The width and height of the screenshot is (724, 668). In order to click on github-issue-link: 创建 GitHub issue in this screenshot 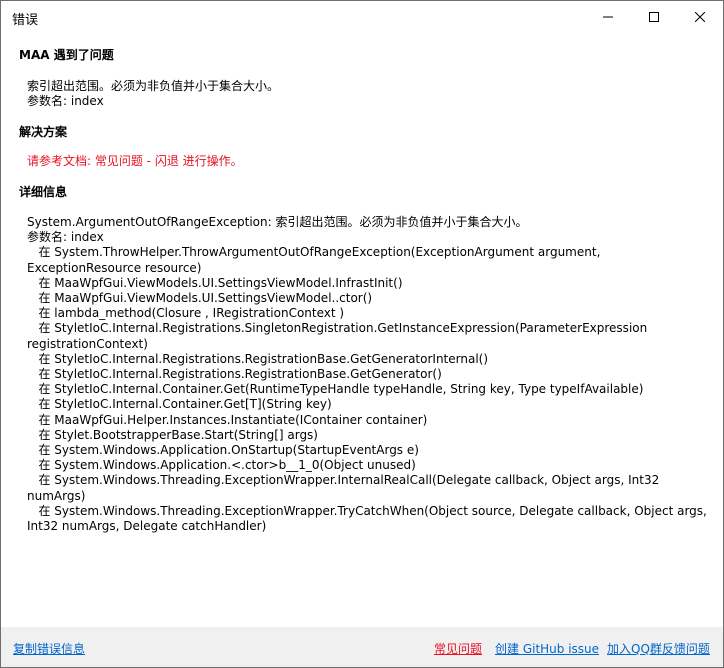, I will do `click(547, 648)`.